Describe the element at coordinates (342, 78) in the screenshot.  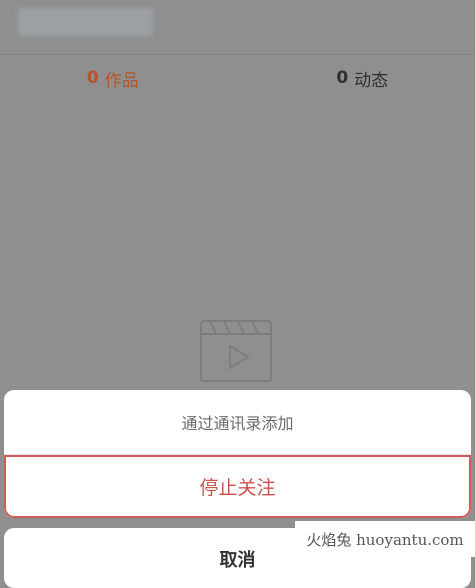
I see `dynamics-count: 0` at that location.